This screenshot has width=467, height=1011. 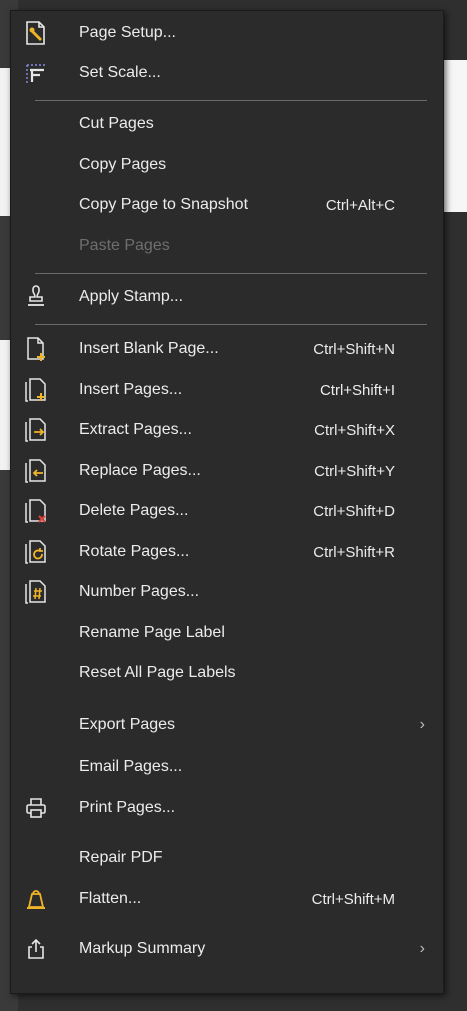 I want to click on menu-item-markup-summary: Markup Summary ›, so click(x=227, y=949).